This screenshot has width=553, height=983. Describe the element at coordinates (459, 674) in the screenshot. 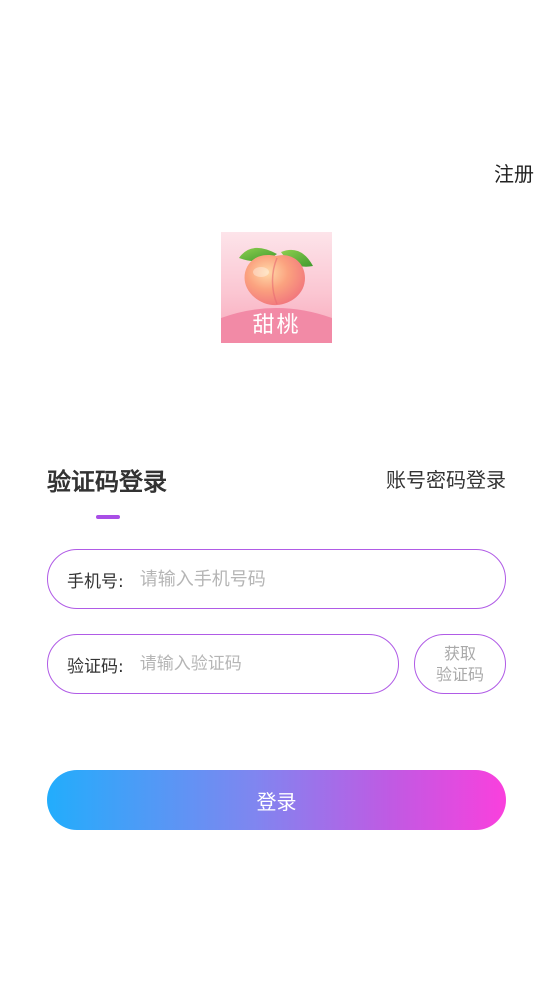

I see `get-code-label-line2: 验证码` at that location.